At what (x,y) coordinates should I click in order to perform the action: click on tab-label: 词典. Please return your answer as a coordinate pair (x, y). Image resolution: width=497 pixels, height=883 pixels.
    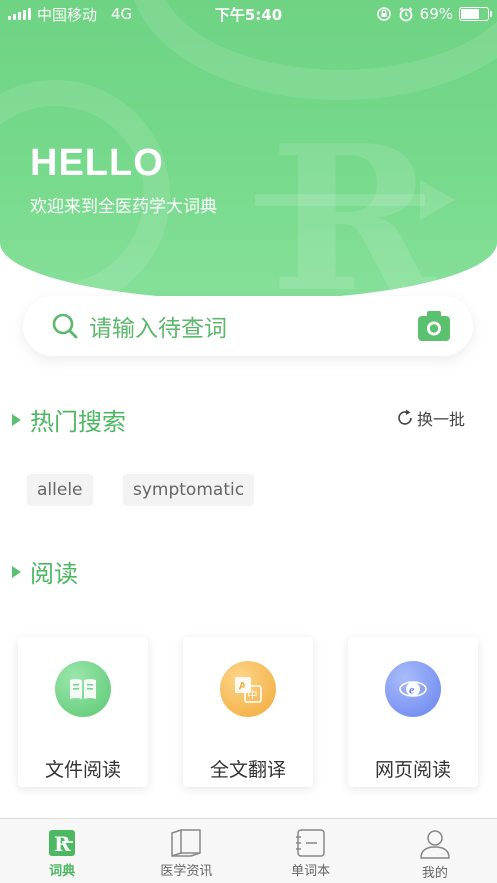
    Looking at the image, I should click on (62, 871).